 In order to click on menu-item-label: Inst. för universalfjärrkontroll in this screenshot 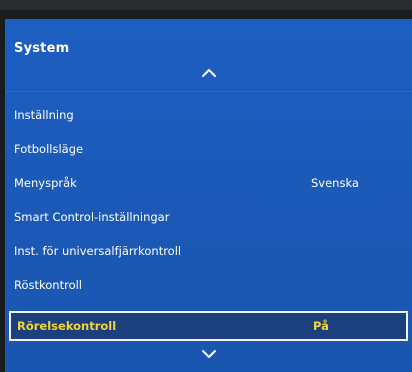, I will do `click(98, 251)`.